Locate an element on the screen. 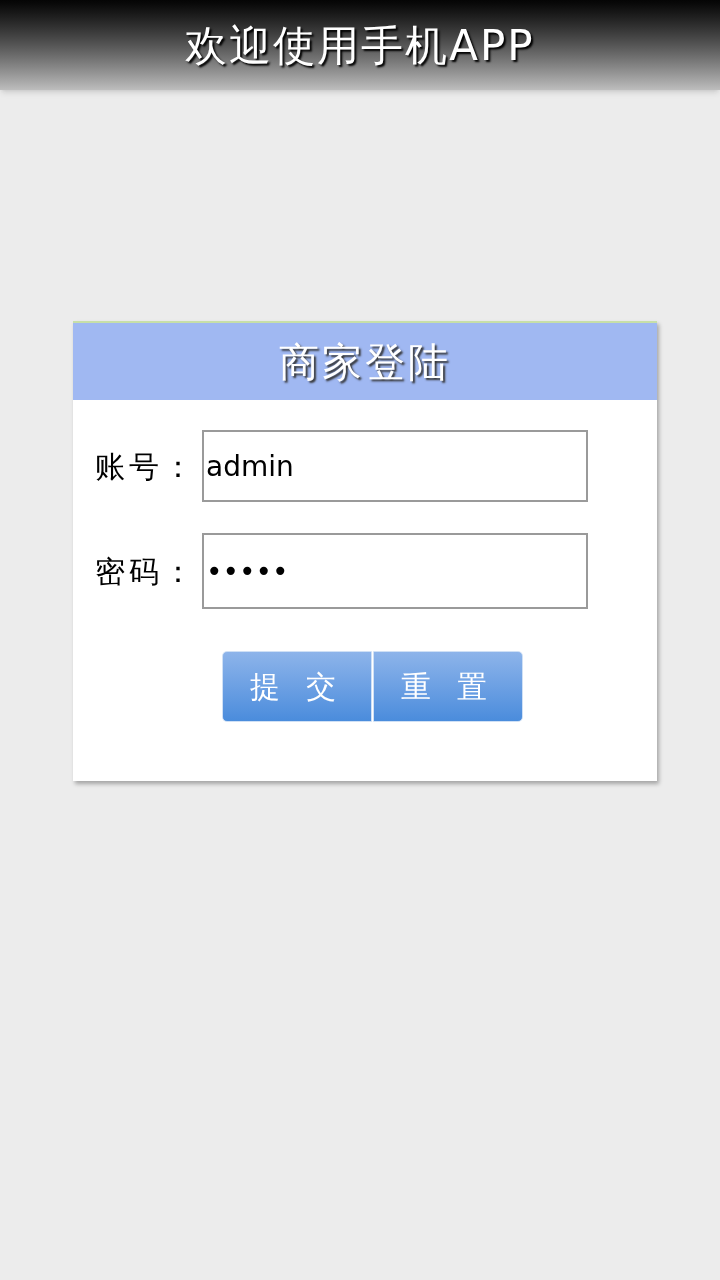 This screenshot has height=1280, width=720. field-label: 密码： is located at coordinates (146, 571).